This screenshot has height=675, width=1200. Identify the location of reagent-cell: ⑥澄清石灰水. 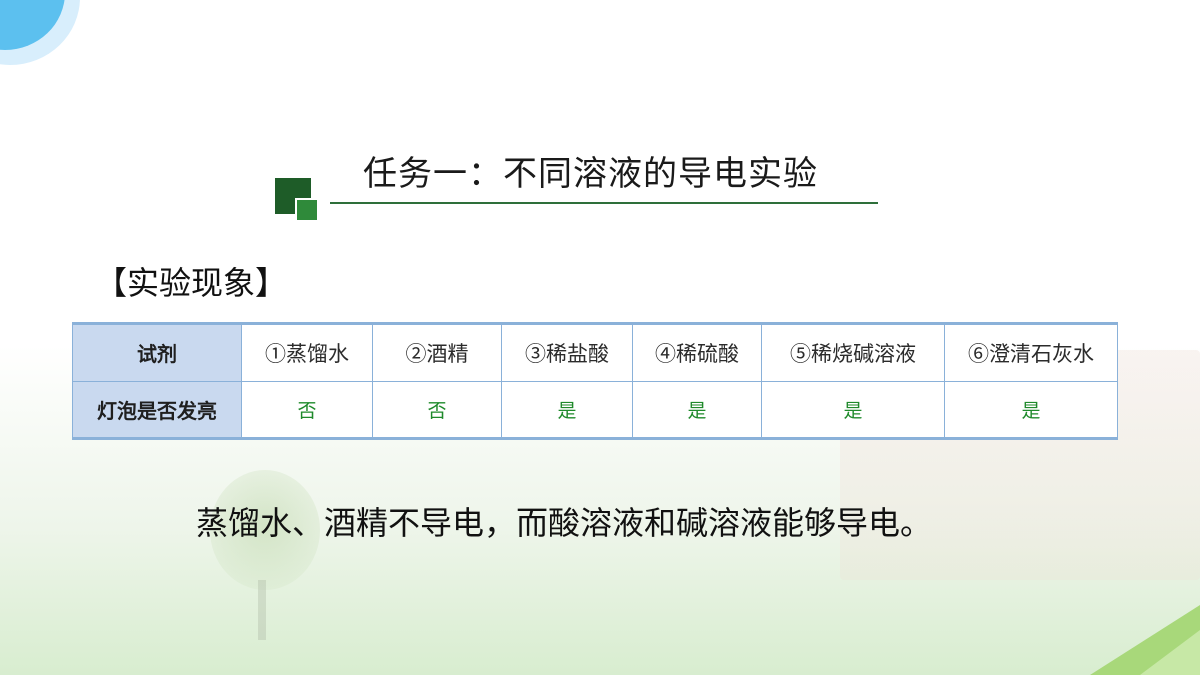
(1031, 352).